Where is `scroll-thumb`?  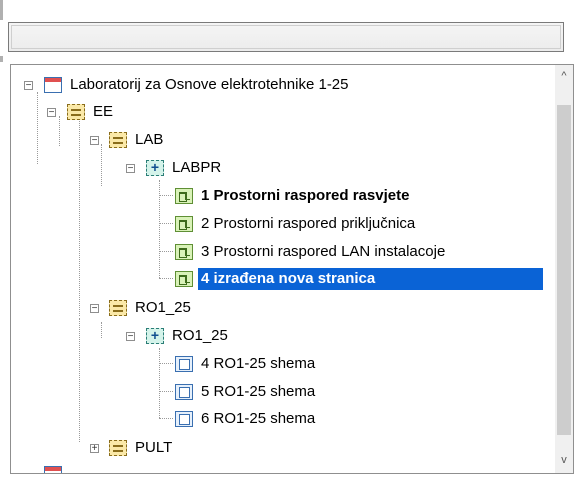
scroll-thumb is located at coordinates (564, 270).